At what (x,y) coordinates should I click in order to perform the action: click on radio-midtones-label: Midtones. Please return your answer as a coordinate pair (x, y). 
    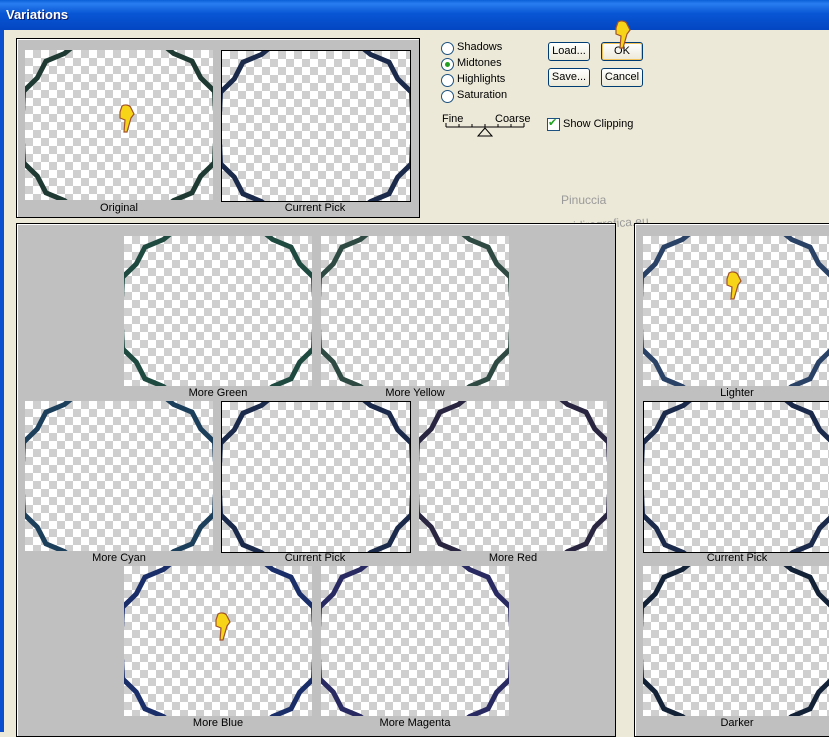
    Looking at the image, I should click on (479, 63).